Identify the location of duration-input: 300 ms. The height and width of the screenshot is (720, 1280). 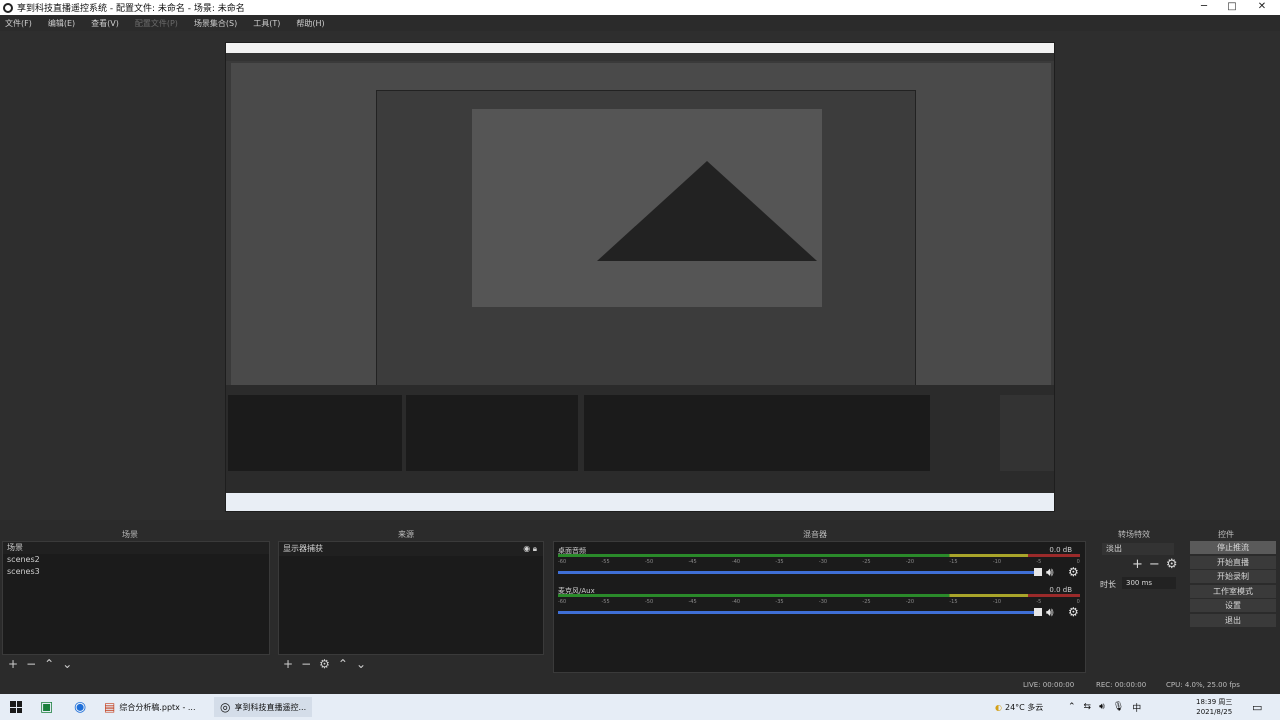
(1149, 583).